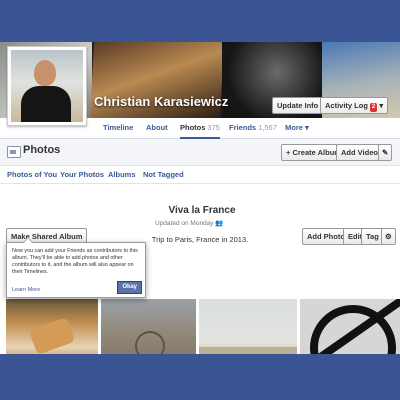  I want to click on profile-name: Christian Karasiewicz, so click(161, 101).